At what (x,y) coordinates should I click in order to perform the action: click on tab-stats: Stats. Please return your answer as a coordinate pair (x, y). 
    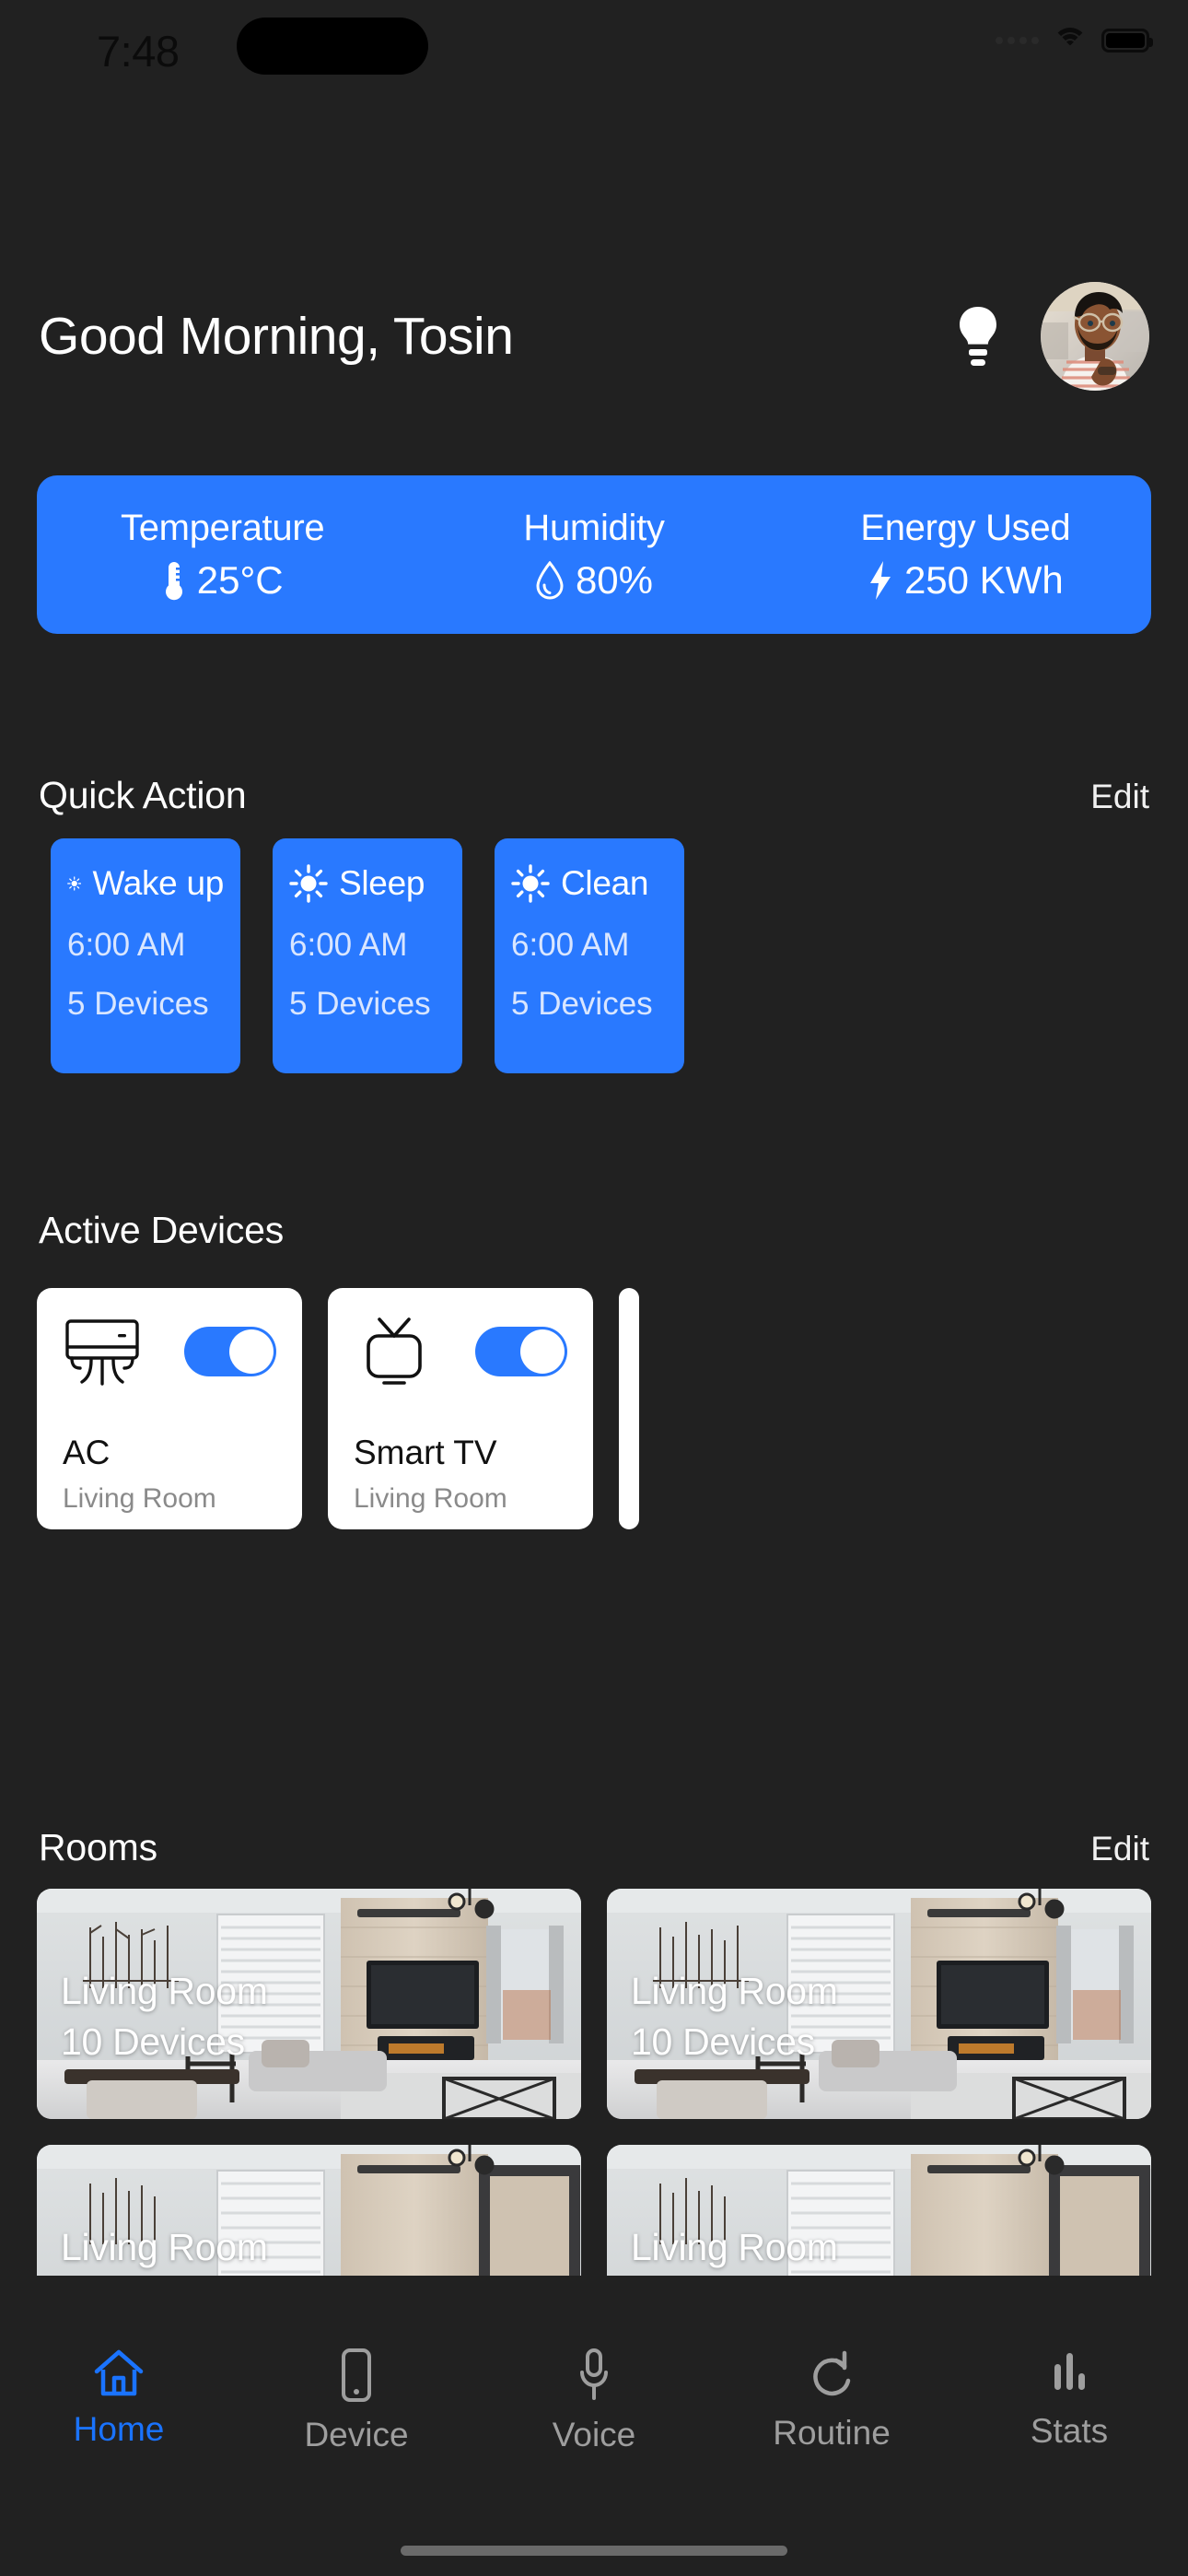
    Looking at the image, I should click on (1069, 2399).